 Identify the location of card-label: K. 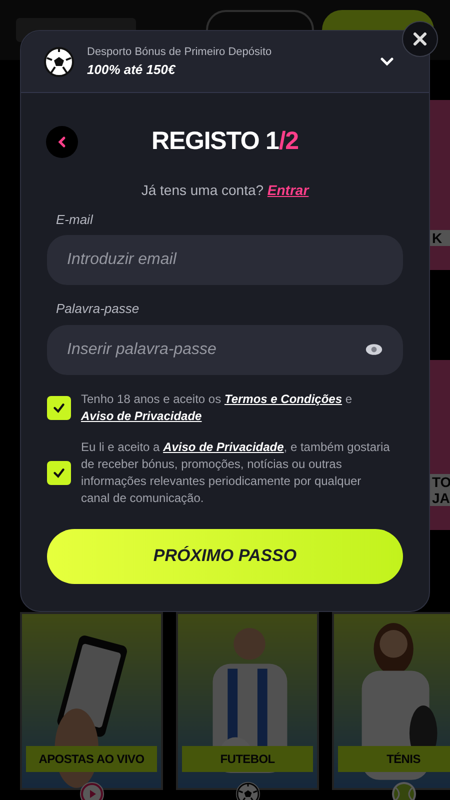
(439, 238).